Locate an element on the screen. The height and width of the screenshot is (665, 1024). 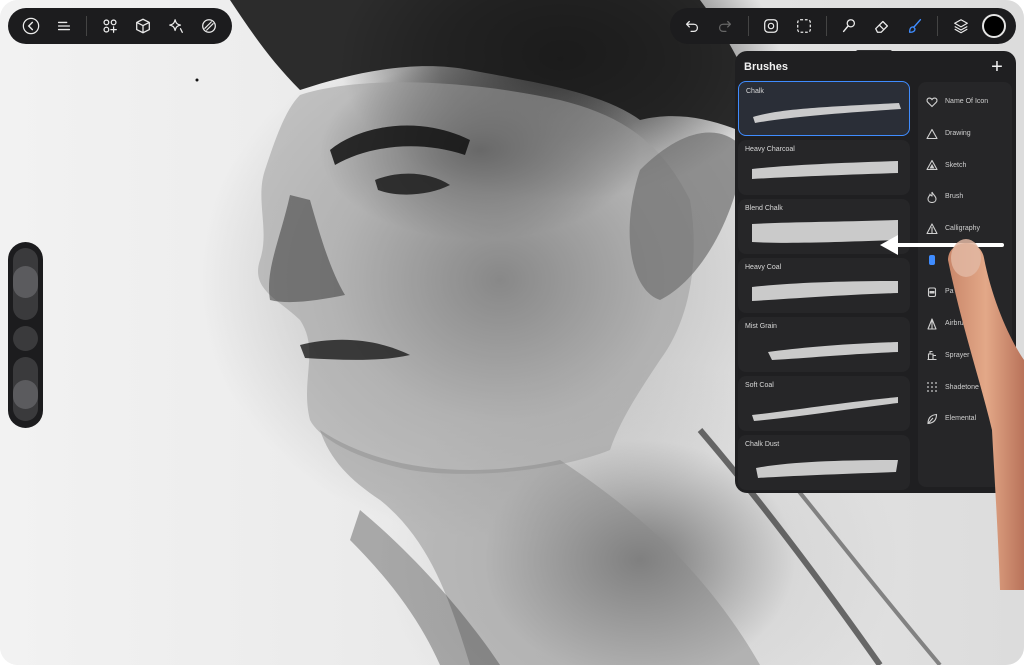
undo-icon is located at coordinates (692, 26).